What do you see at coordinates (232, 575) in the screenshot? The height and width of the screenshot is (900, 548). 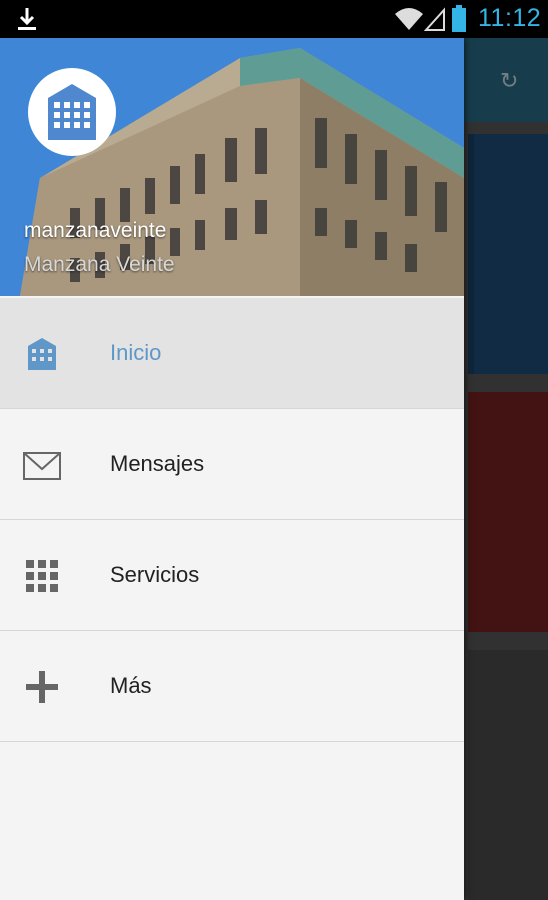 I see `drawer-item-servicios: Servicios` at bounding box center [232, 575].